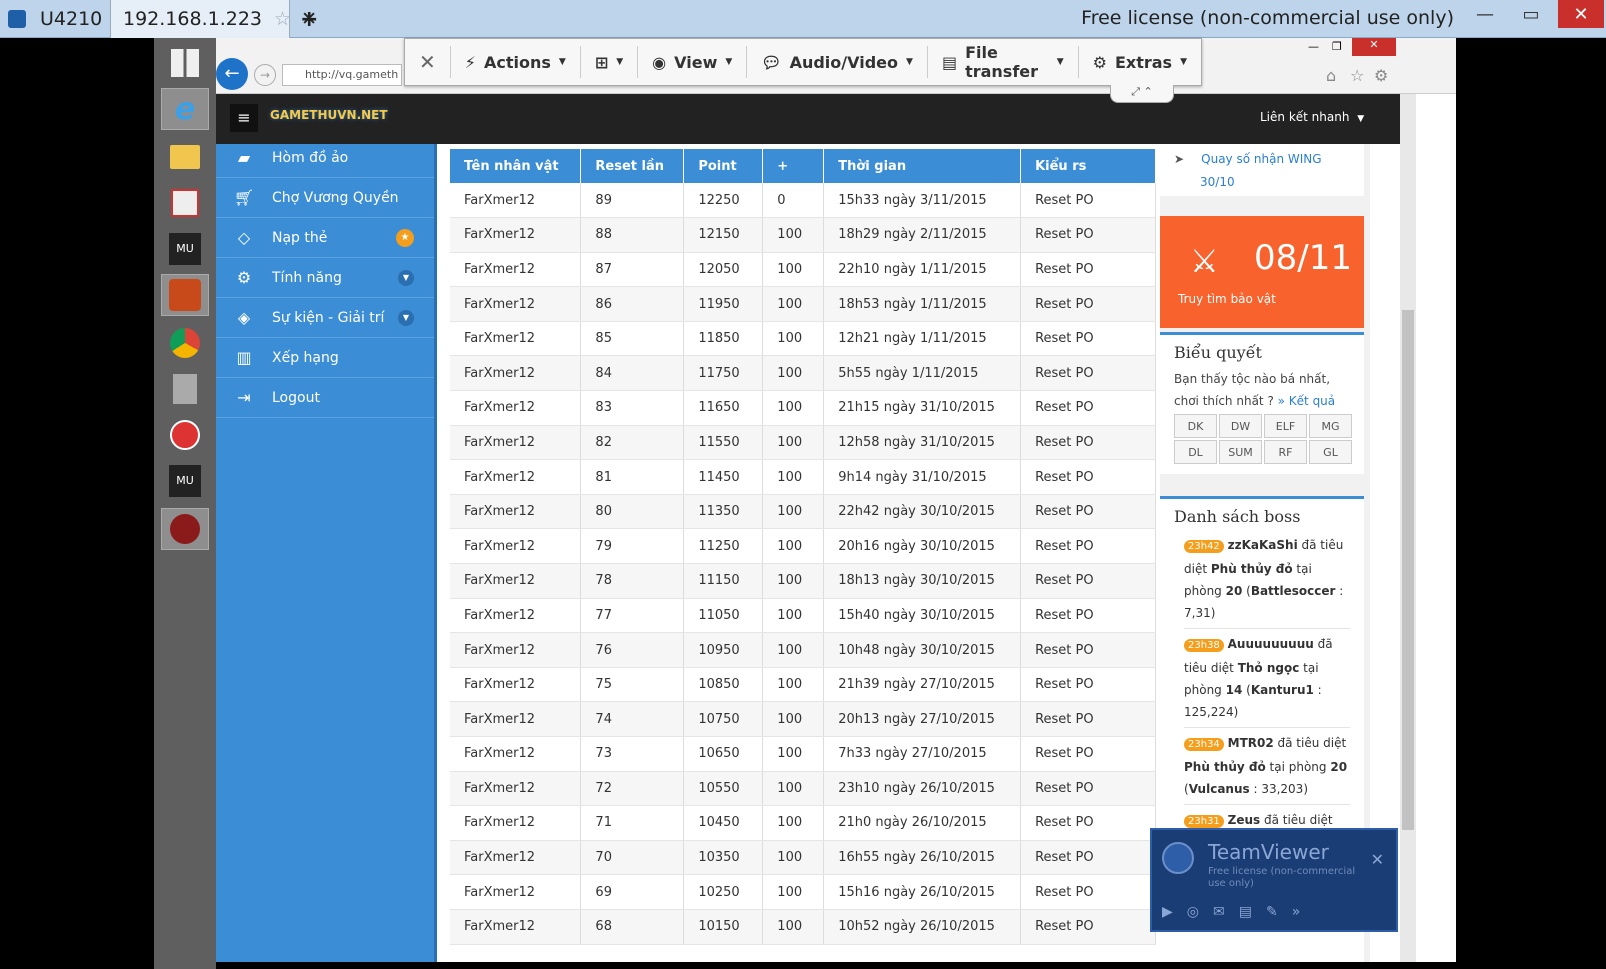 The image size is (1606, 969). Describe the element at coordinates (516, 62) in the screenshot. I see `actions-menu: ⚡ Actions ▼` at that location.